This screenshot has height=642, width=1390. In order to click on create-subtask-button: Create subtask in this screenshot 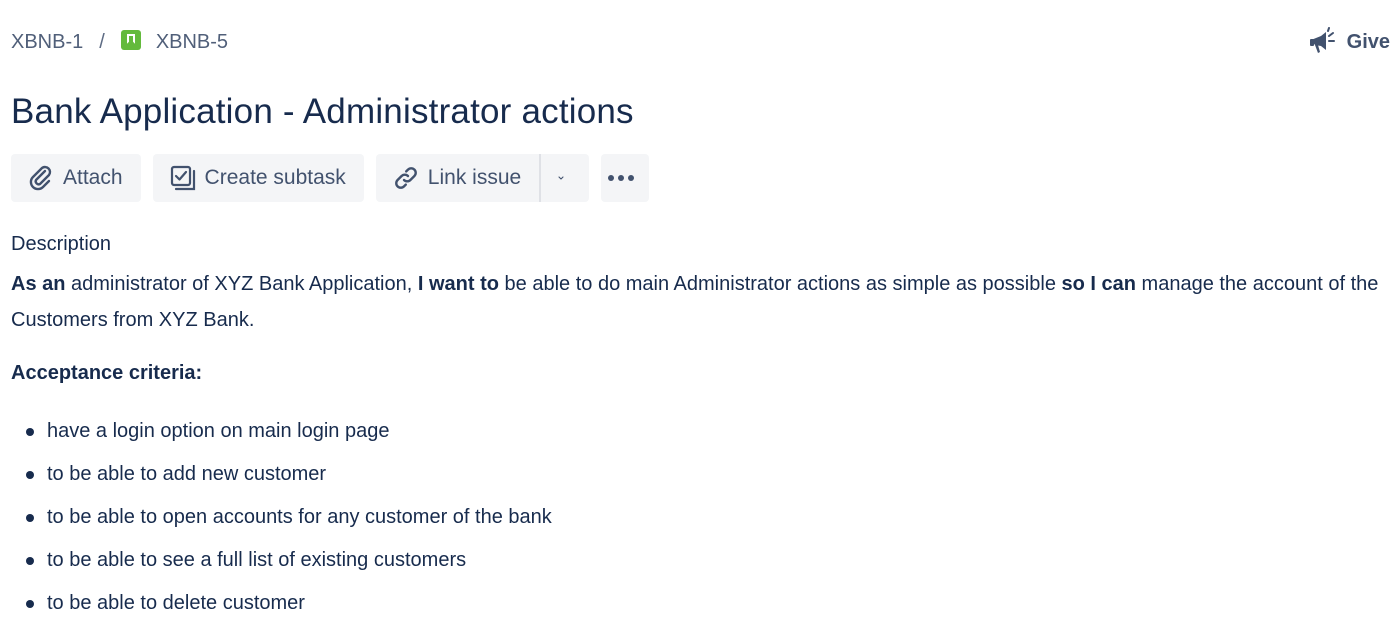, I will do `click(258, 178)`.